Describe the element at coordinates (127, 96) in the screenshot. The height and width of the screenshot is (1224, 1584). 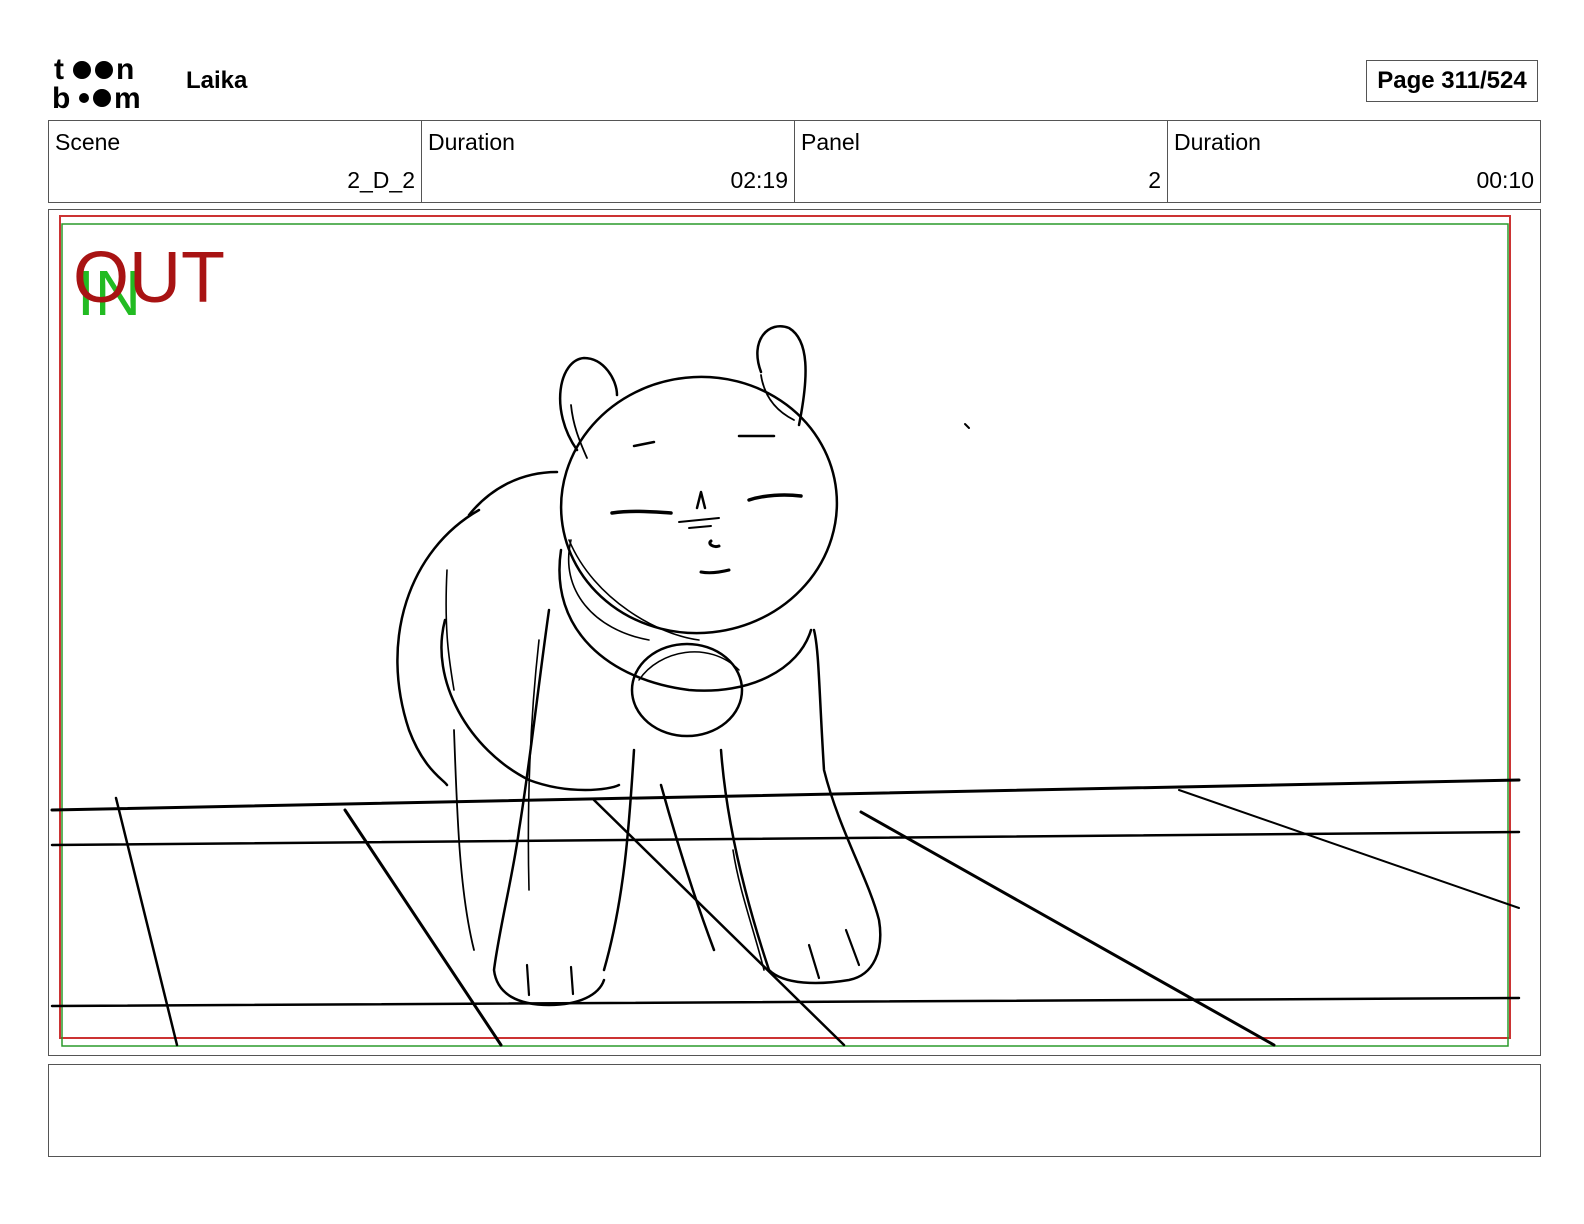
I see `svg-text: m` at that location.